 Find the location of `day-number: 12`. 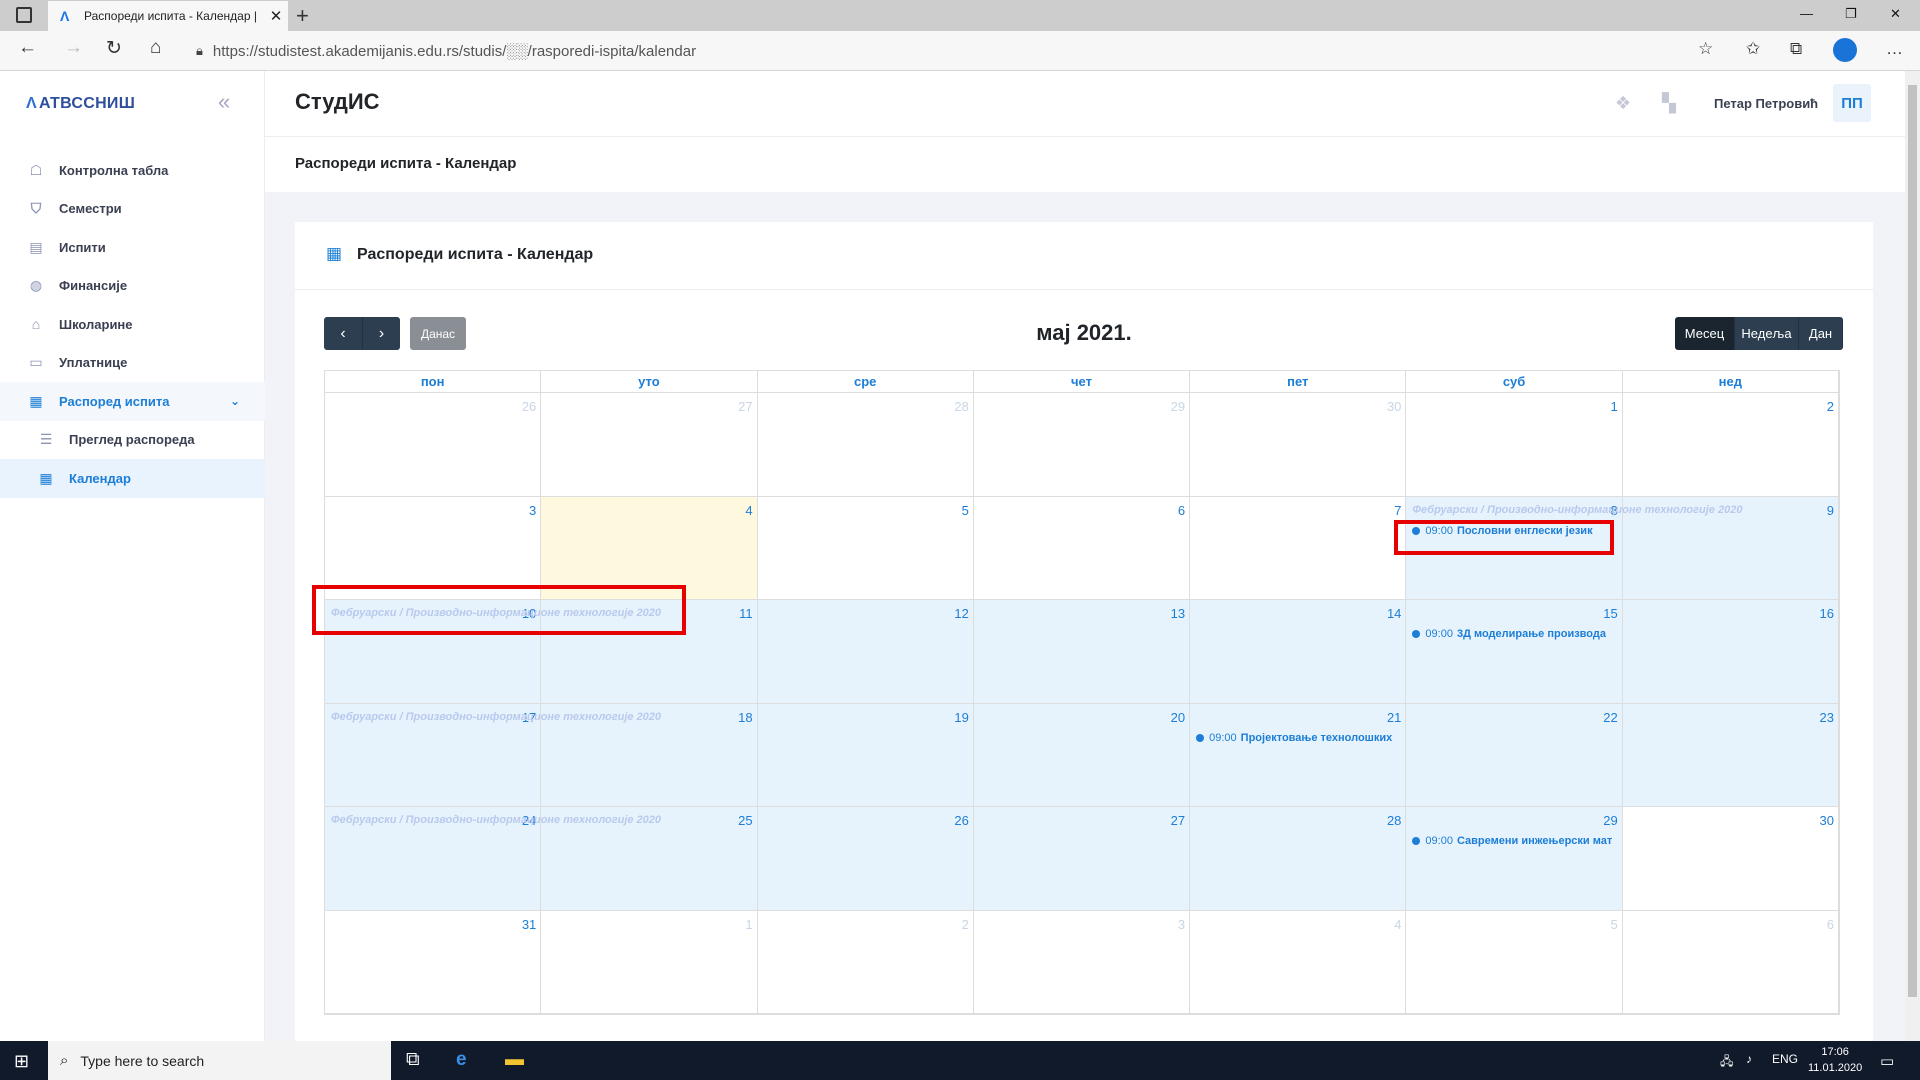

day-number: 12 is located at coordinates (961, 613).